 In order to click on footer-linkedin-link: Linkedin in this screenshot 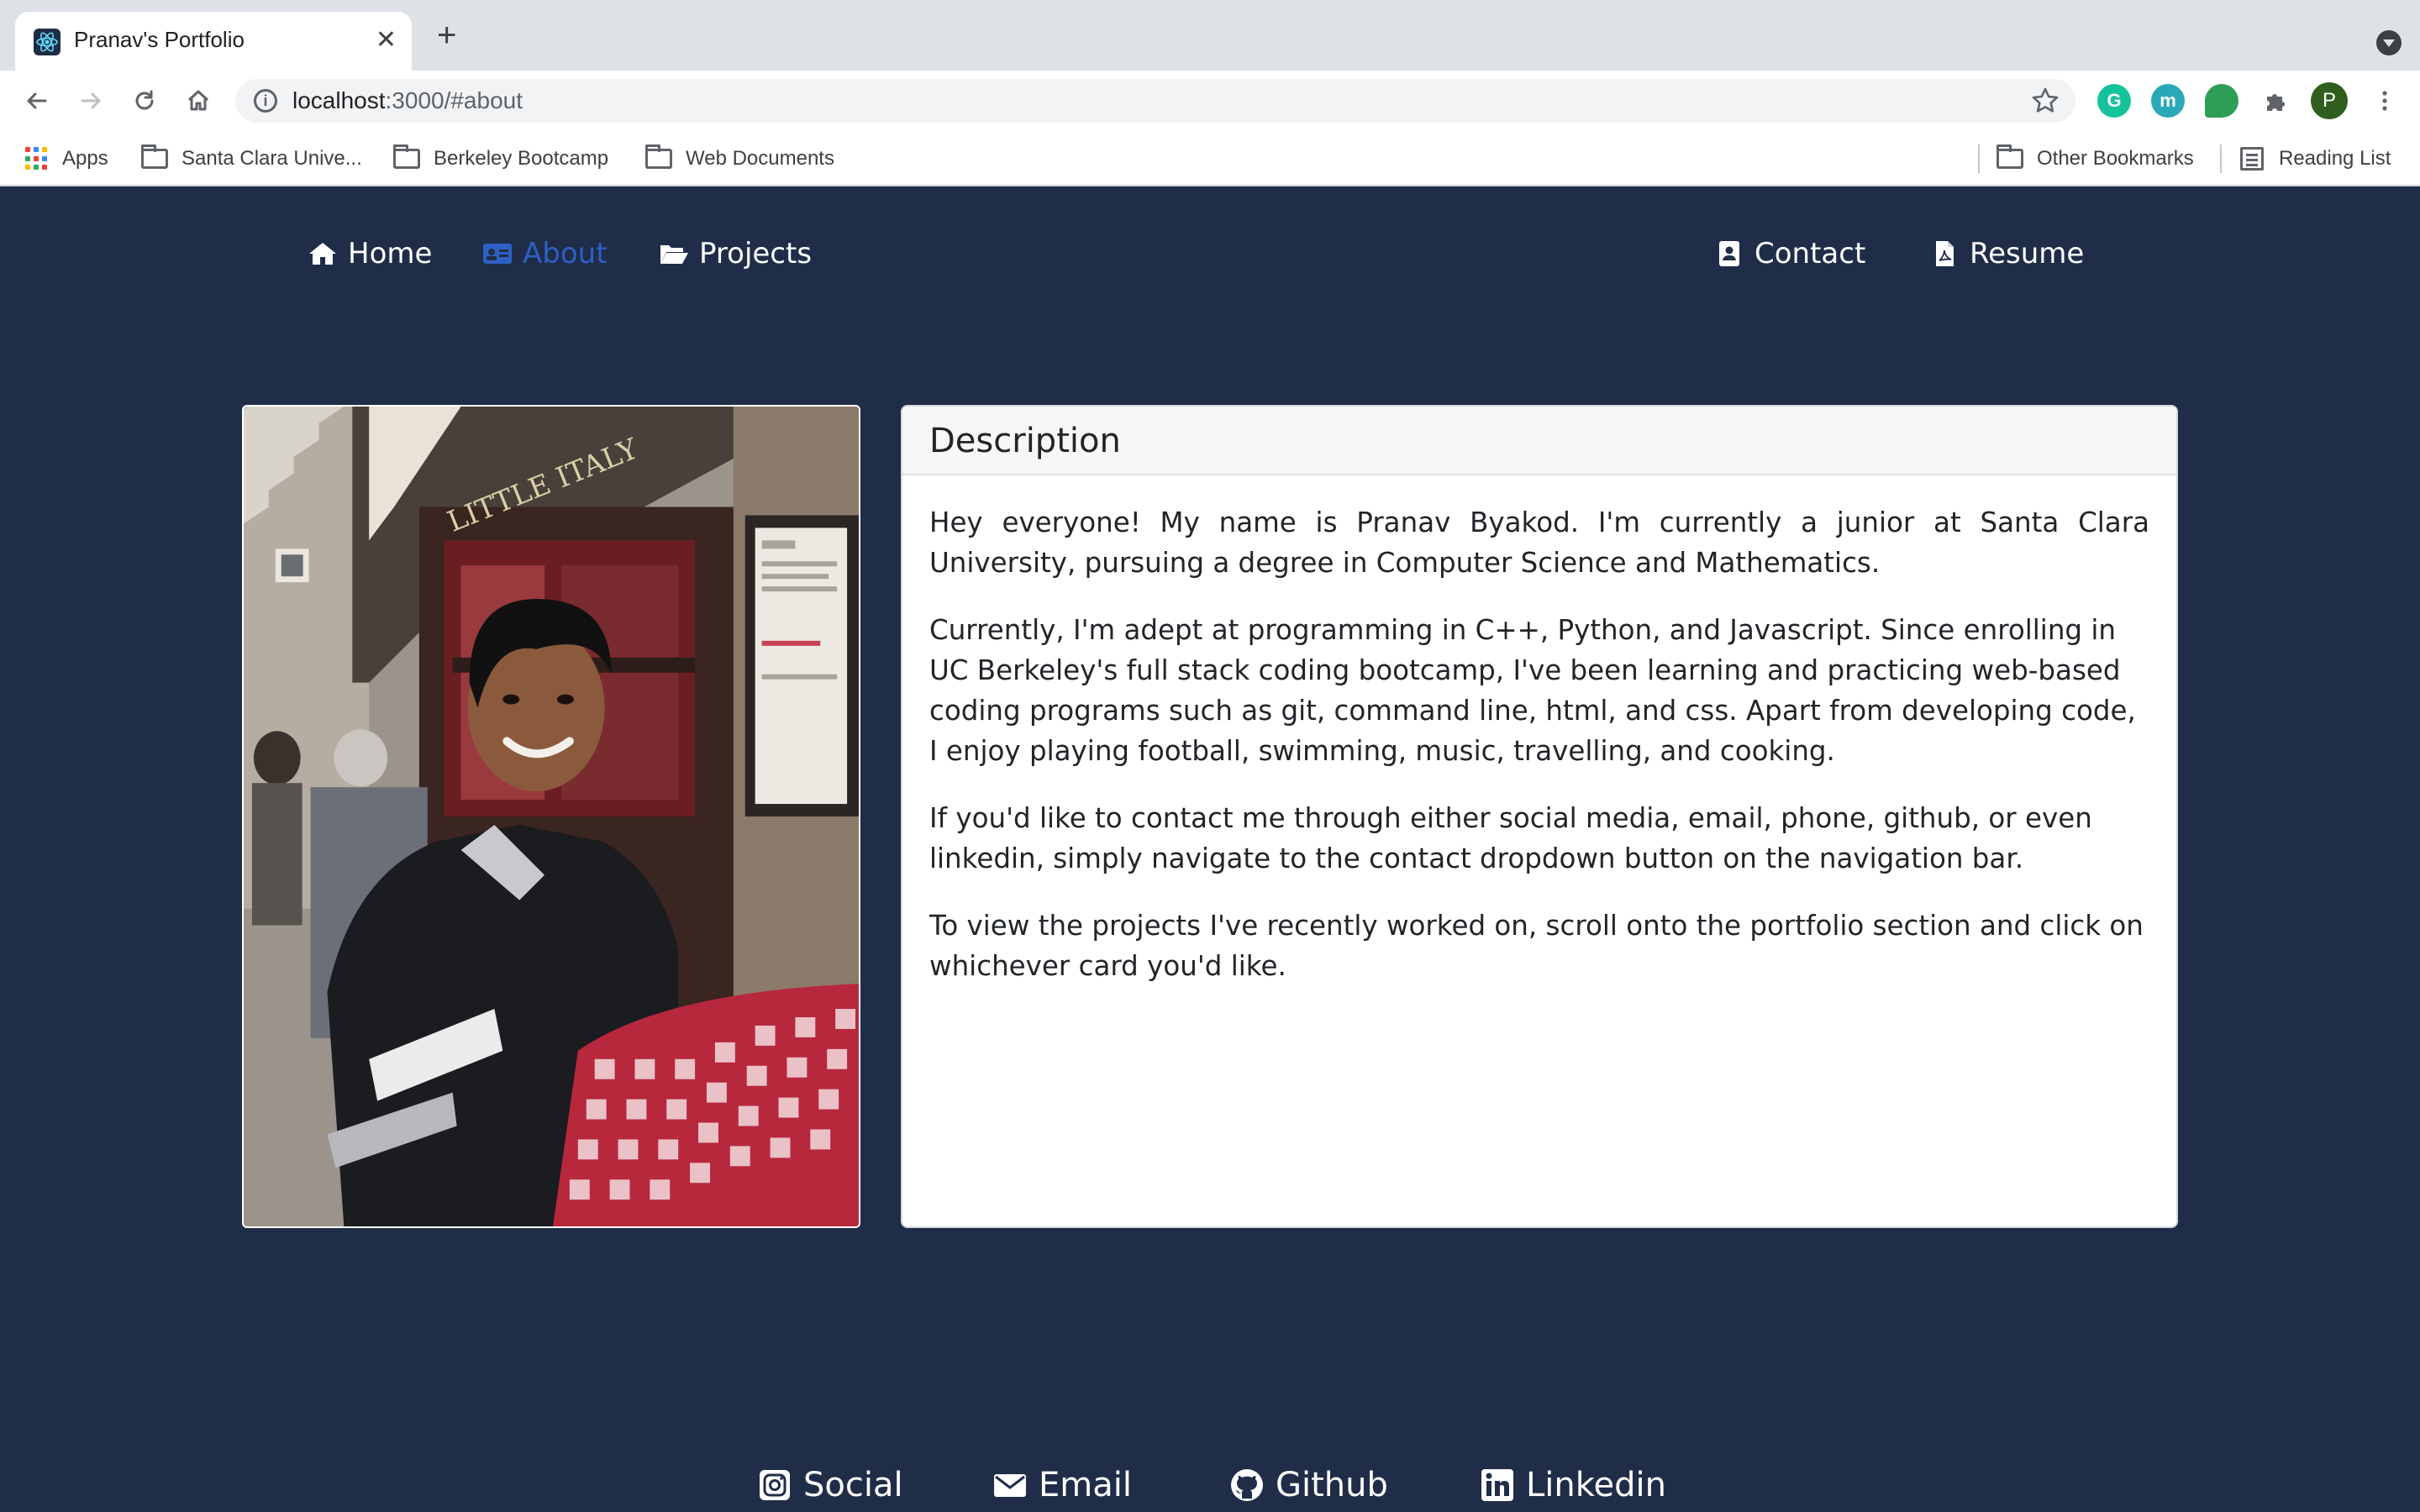, I will do `click(1573, 1485)`.